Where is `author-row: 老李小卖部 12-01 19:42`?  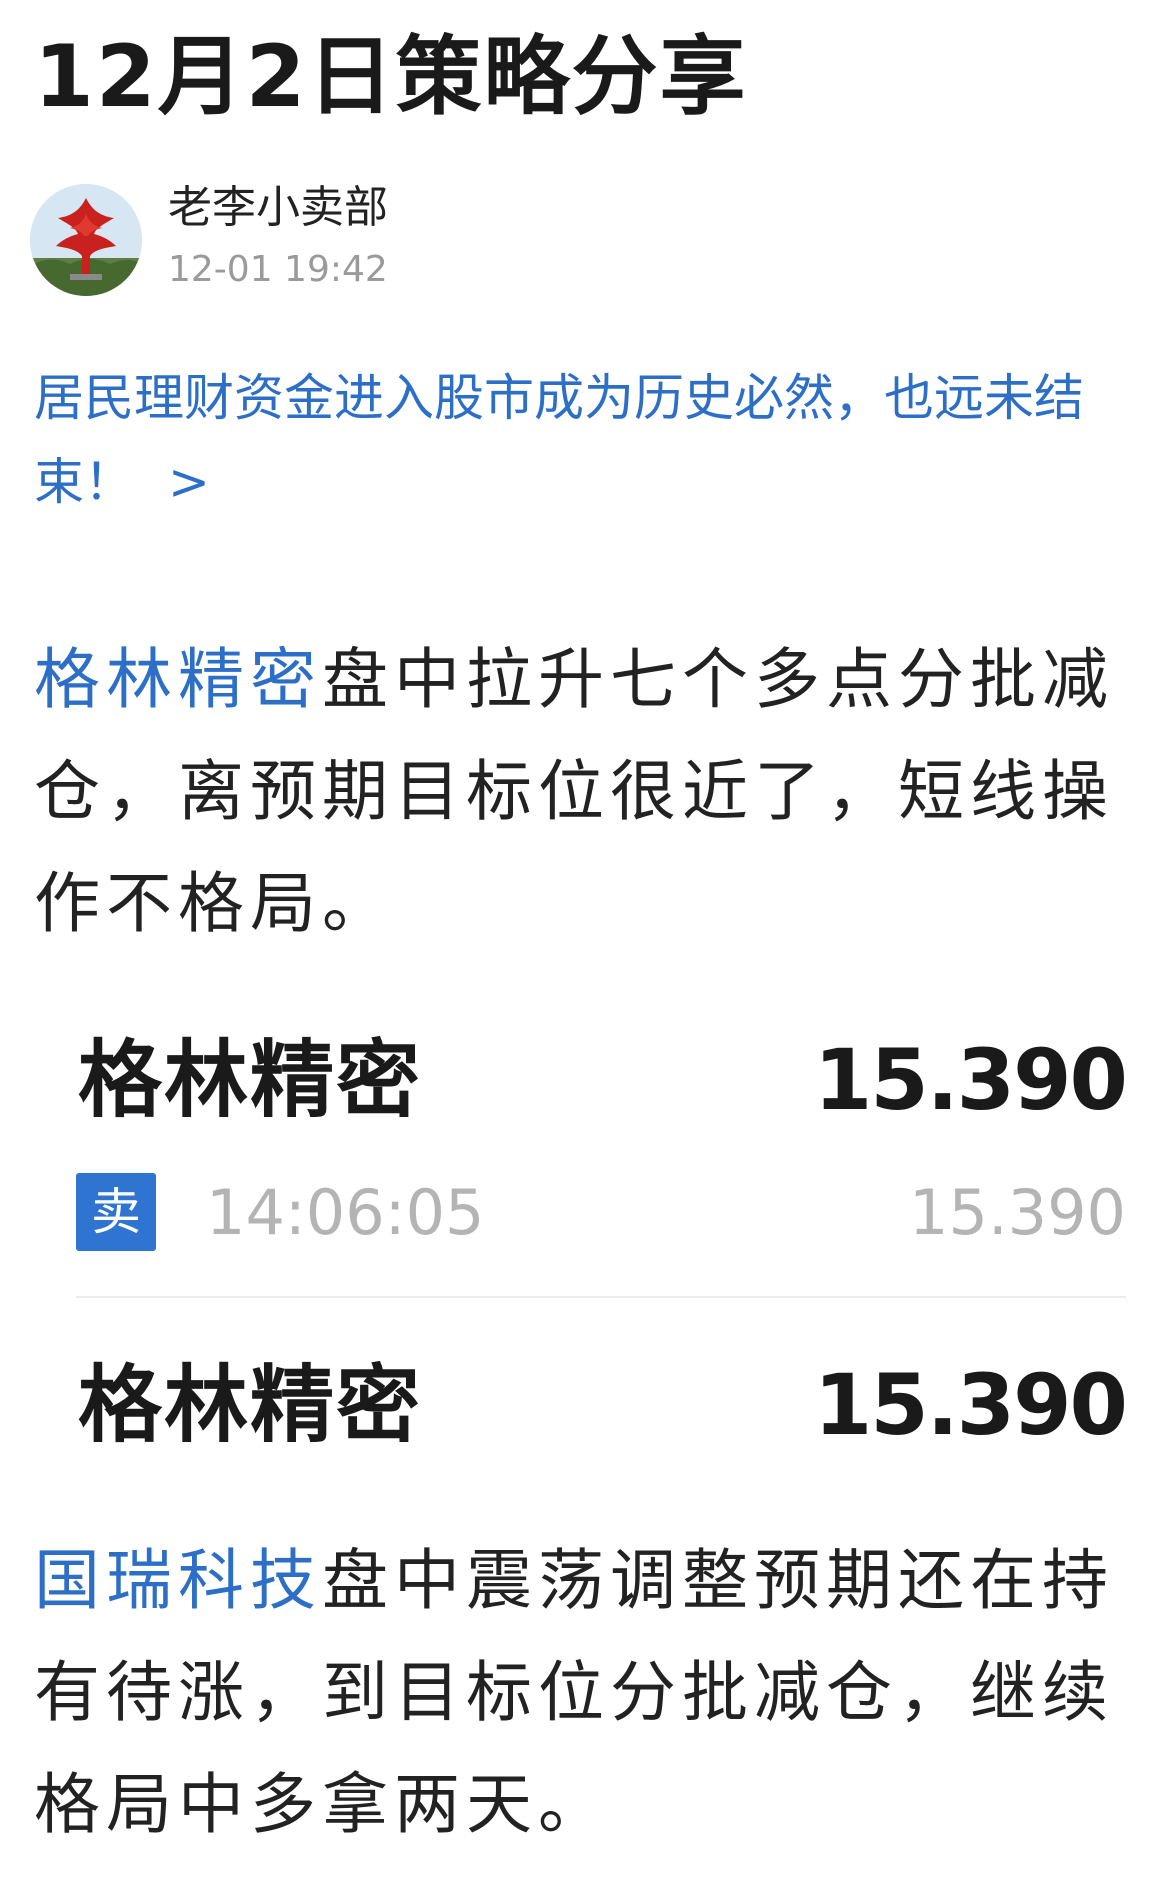 author-row: 老李小卖部 12-01 19:42 is located at coordinates (580, 240).